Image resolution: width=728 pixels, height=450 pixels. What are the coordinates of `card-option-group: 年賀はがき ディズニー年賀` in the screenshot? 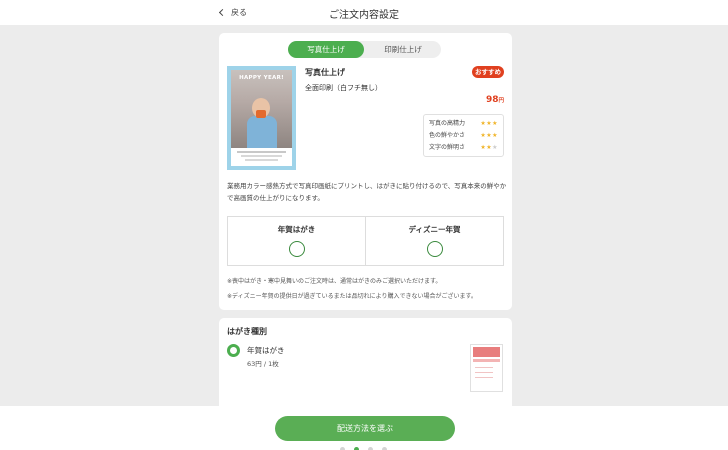 It's located at (365, 241).